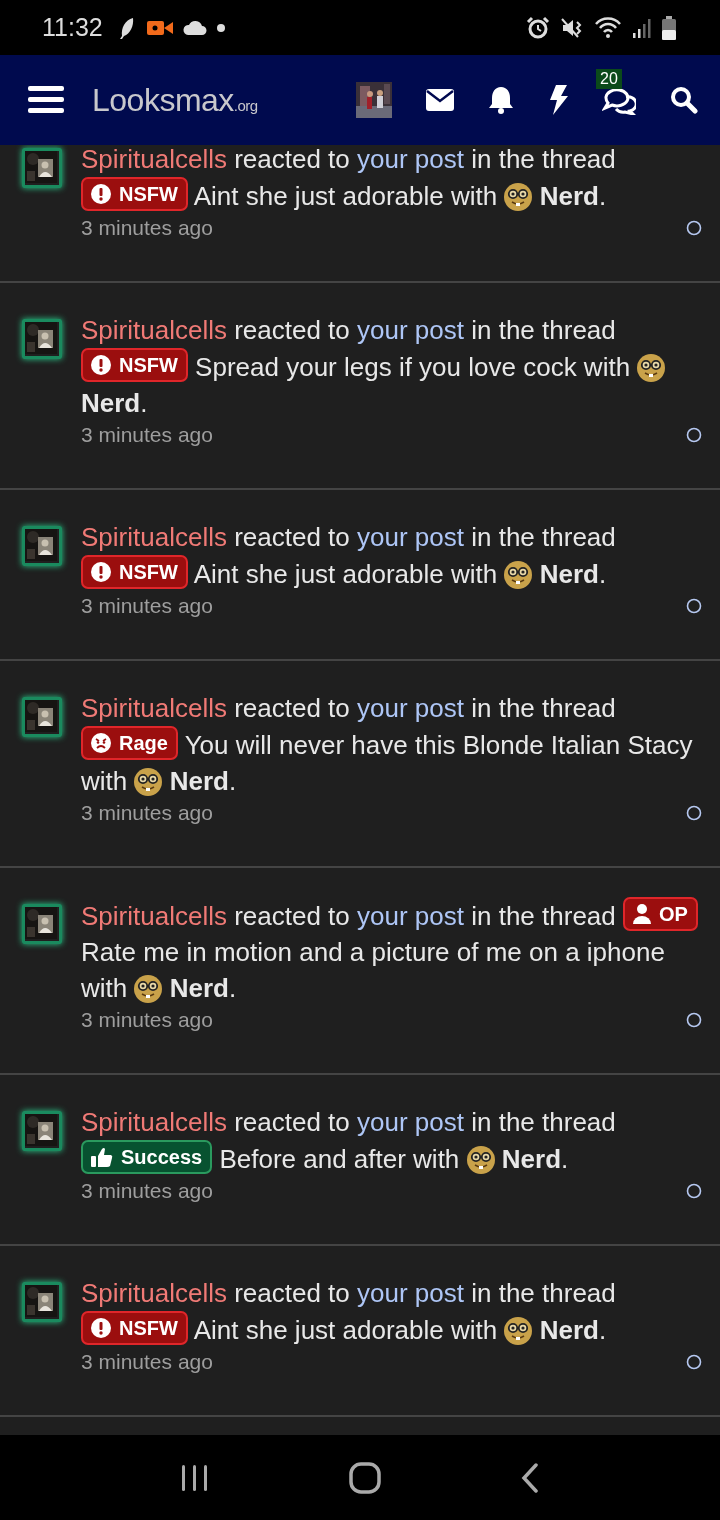  What do you see at coordinates (387, 745) in the screenshot?
I see `notification-text: Spiritualcells reacted to your post in the thread Rage You will never have this Blonde Italian Stacy with Nerd.` at bounding box center [387, 745].